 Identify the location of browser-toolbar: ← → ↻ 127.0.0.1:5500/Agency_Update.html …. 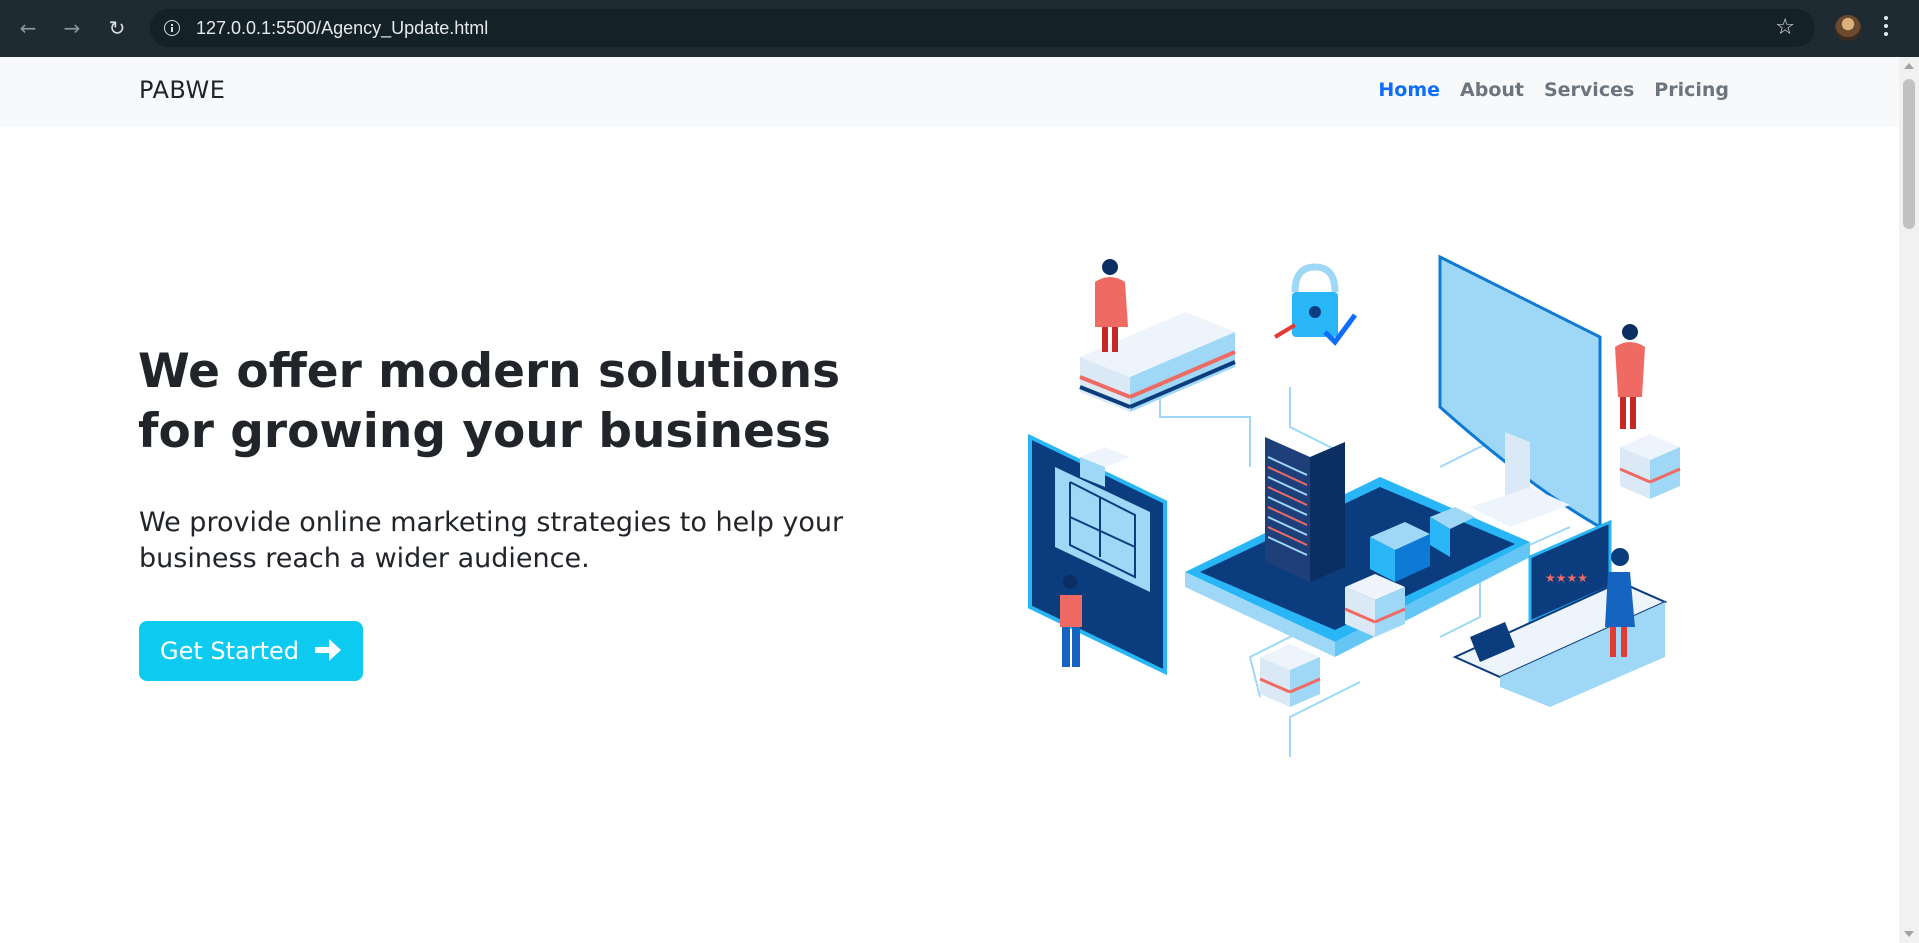
(959, 28).